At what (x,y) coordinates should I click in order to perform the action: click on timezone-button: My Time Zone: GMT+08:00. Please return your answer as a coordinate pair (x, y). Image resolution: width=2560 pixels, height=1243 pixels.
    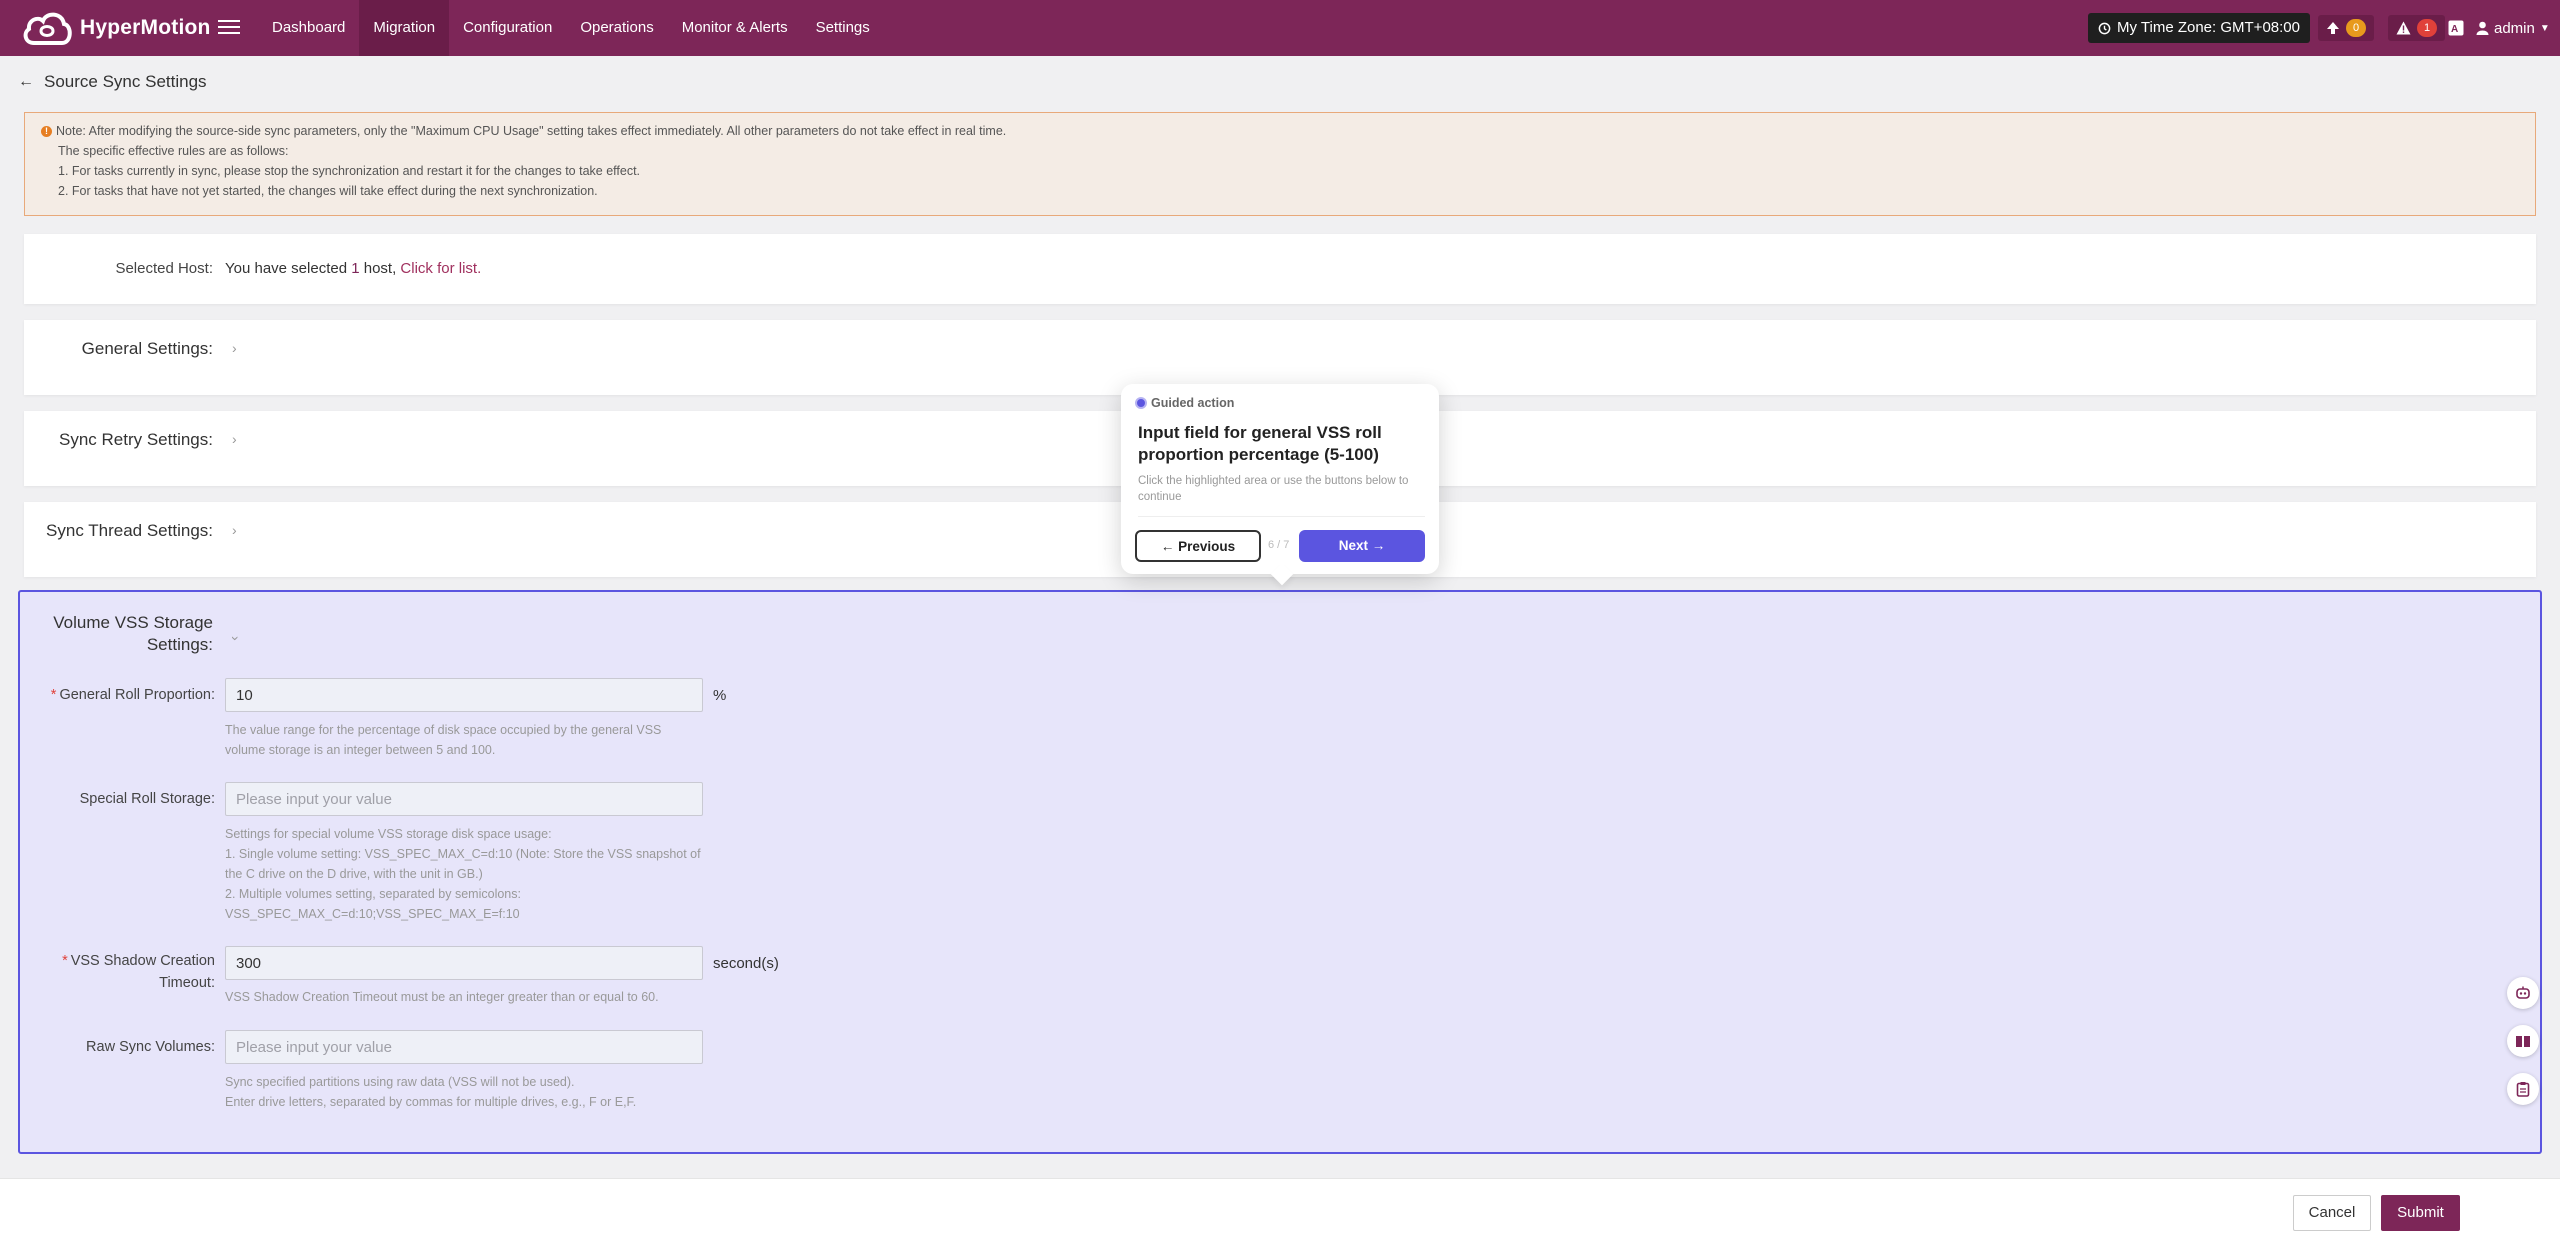
    Looking at the image, I should click on (2199, 28).